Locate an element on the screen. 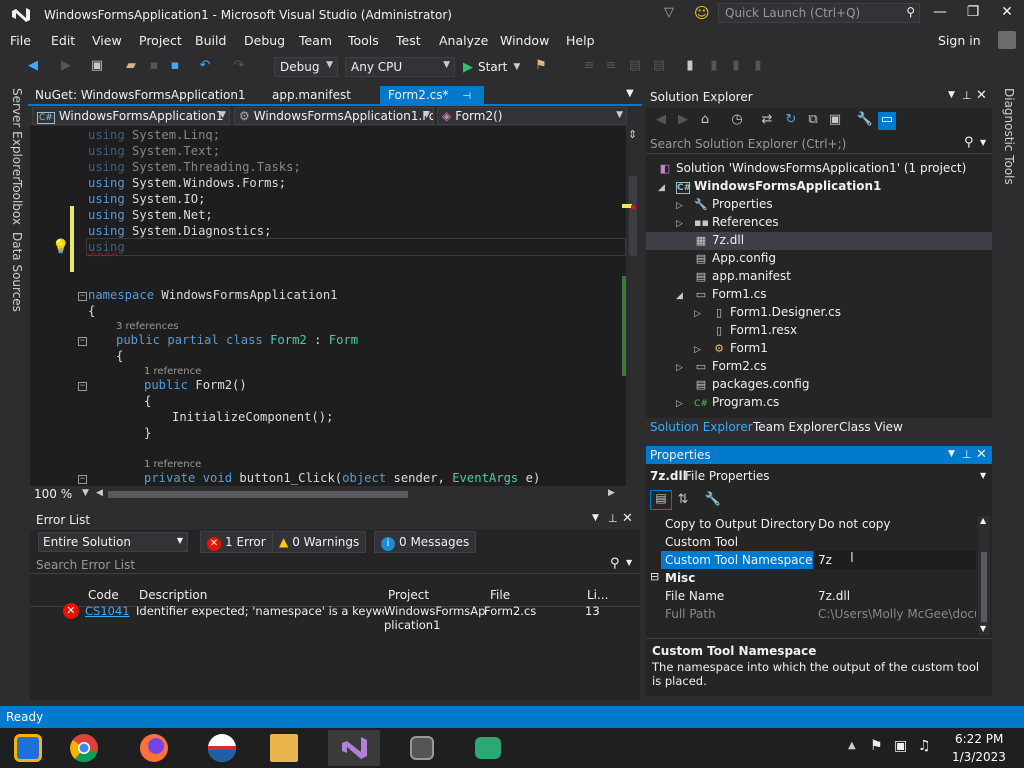  clear-bookmarks-icon: ▮ is located at coordinates (758, 67).